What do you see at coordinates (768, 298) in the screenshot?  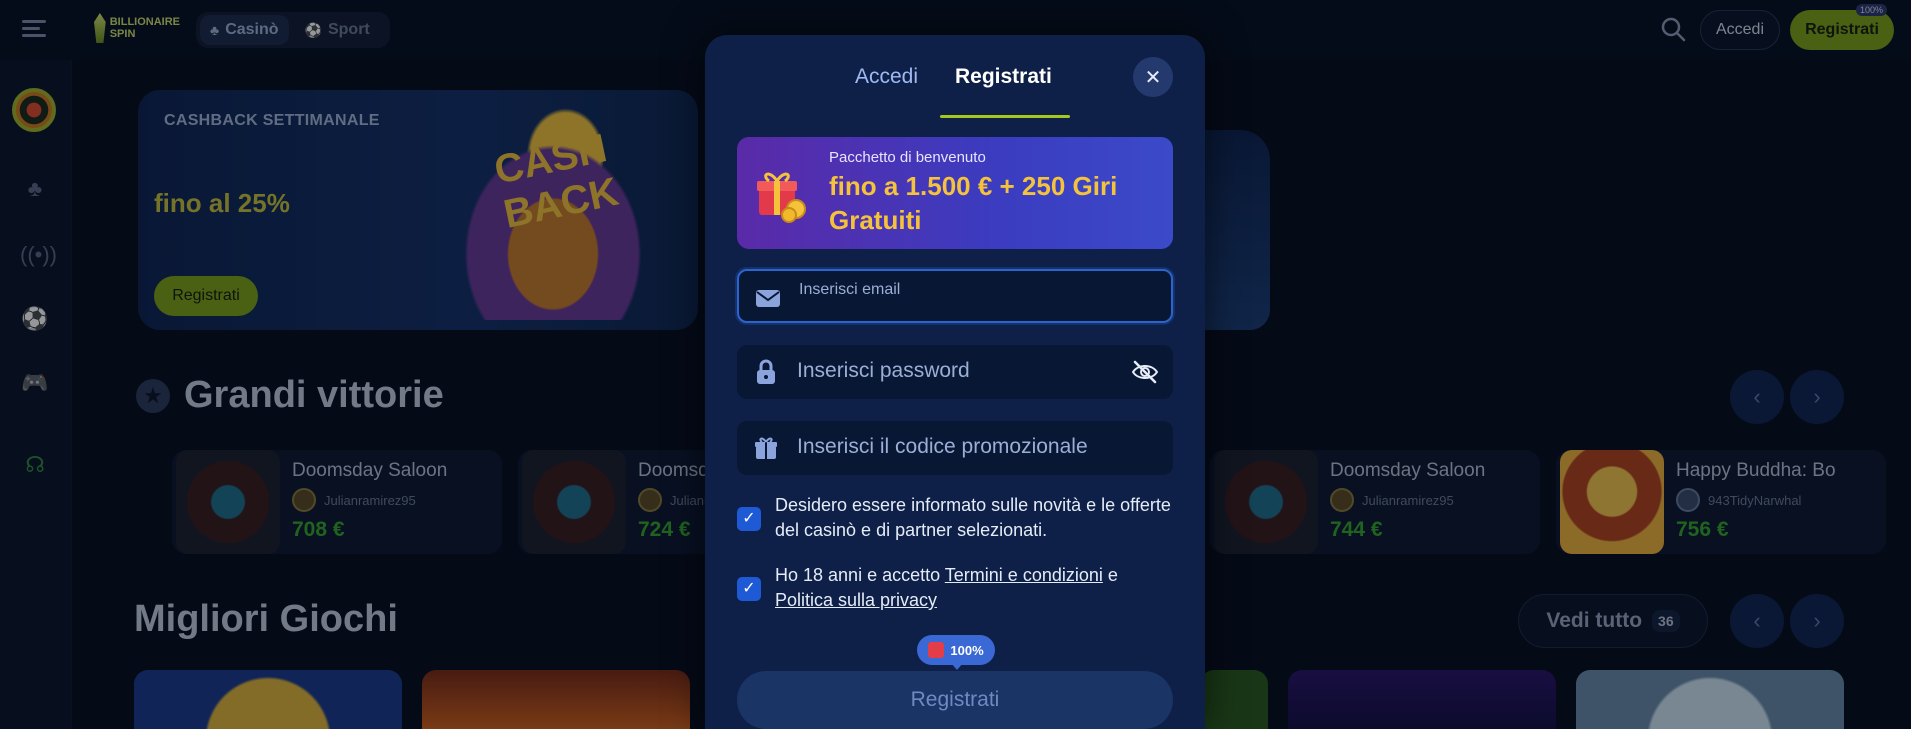 I see `envelope-icon` at bounding box center [768, 298].